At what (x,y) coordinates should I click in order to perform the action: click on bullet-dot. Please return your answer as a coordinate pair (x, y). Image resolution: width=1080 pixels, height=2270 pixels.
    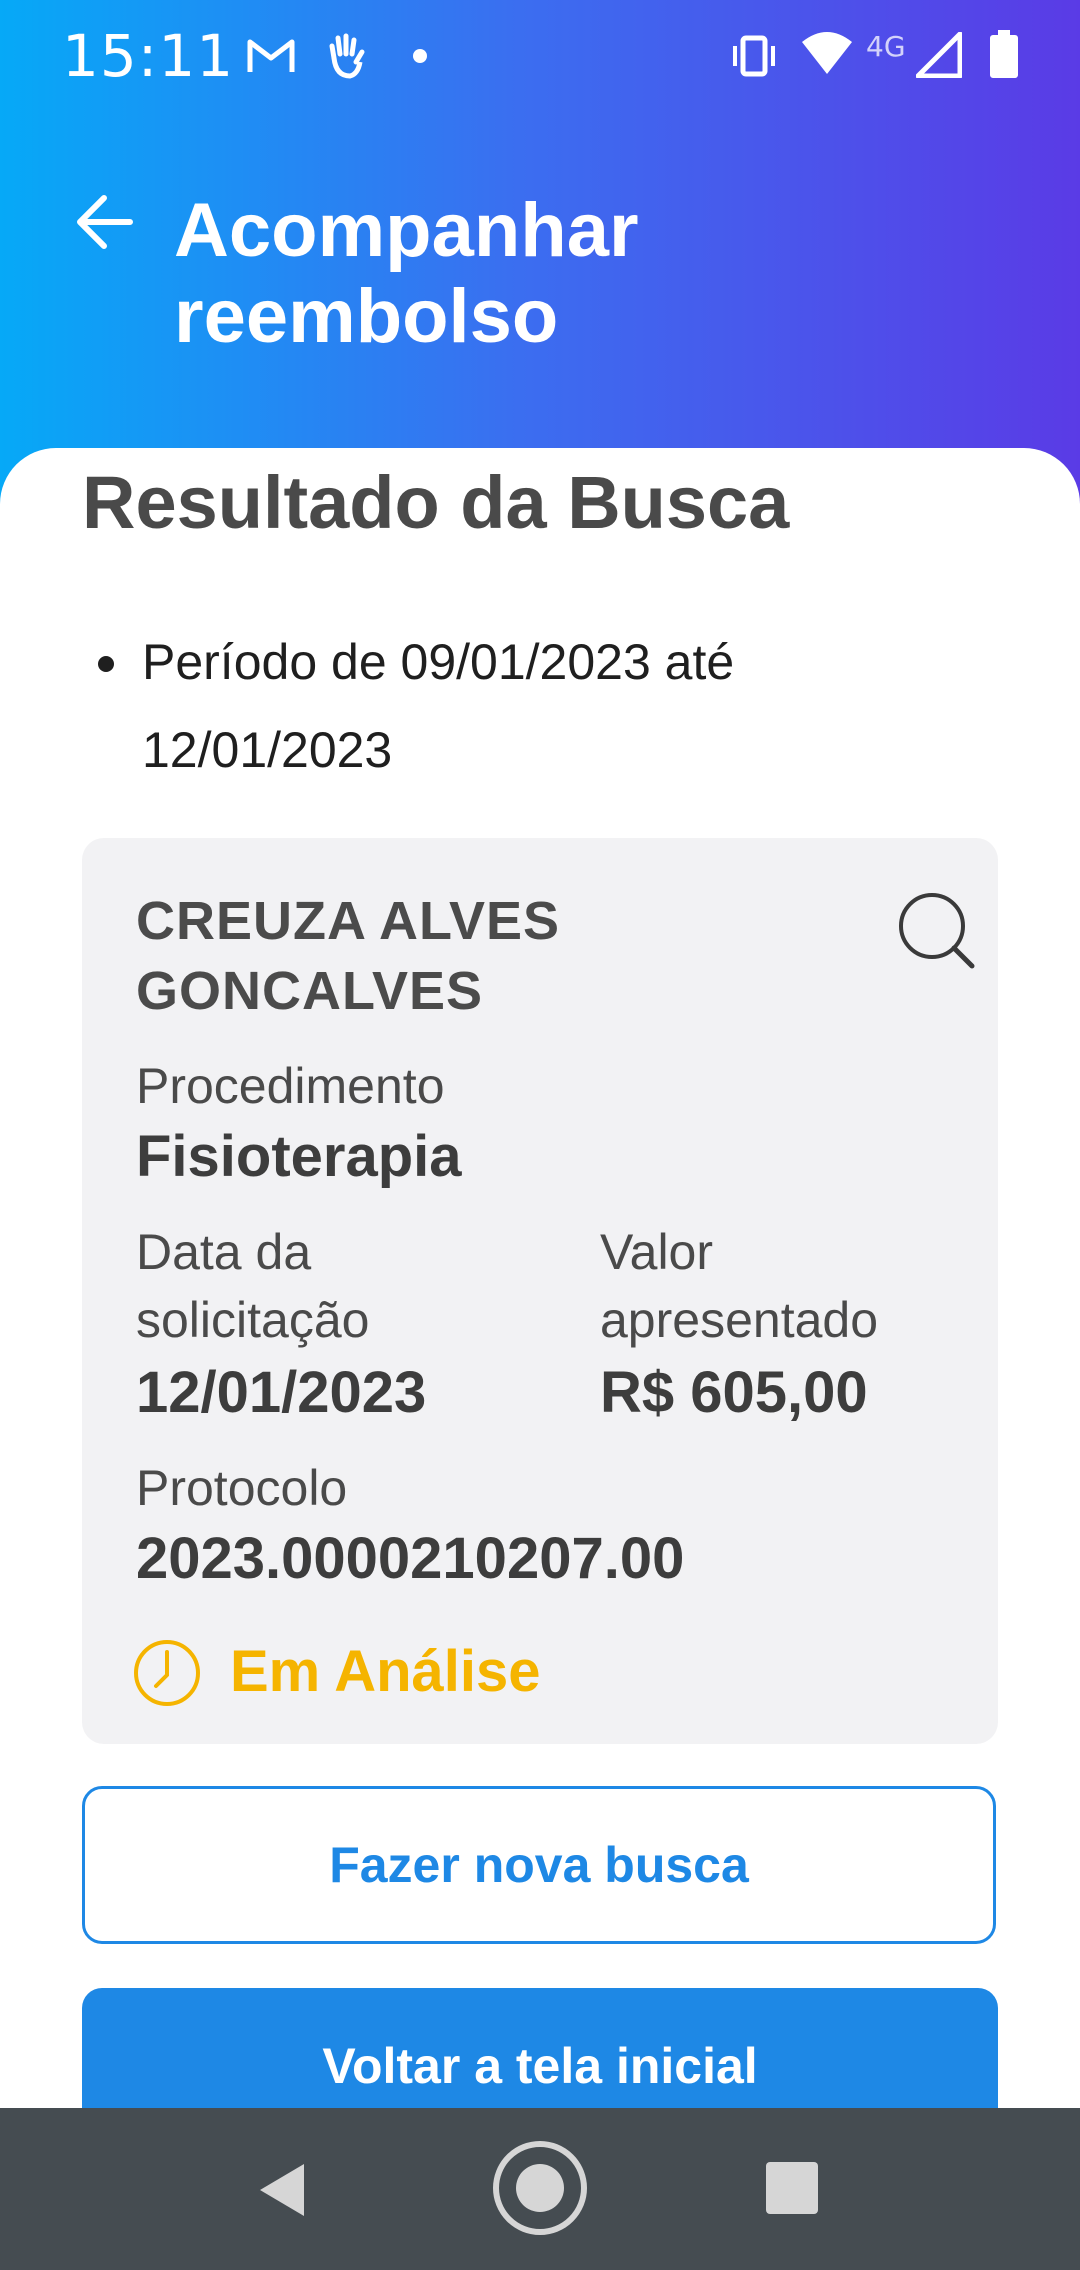
    Looking at the image, I should click on (106, 664).